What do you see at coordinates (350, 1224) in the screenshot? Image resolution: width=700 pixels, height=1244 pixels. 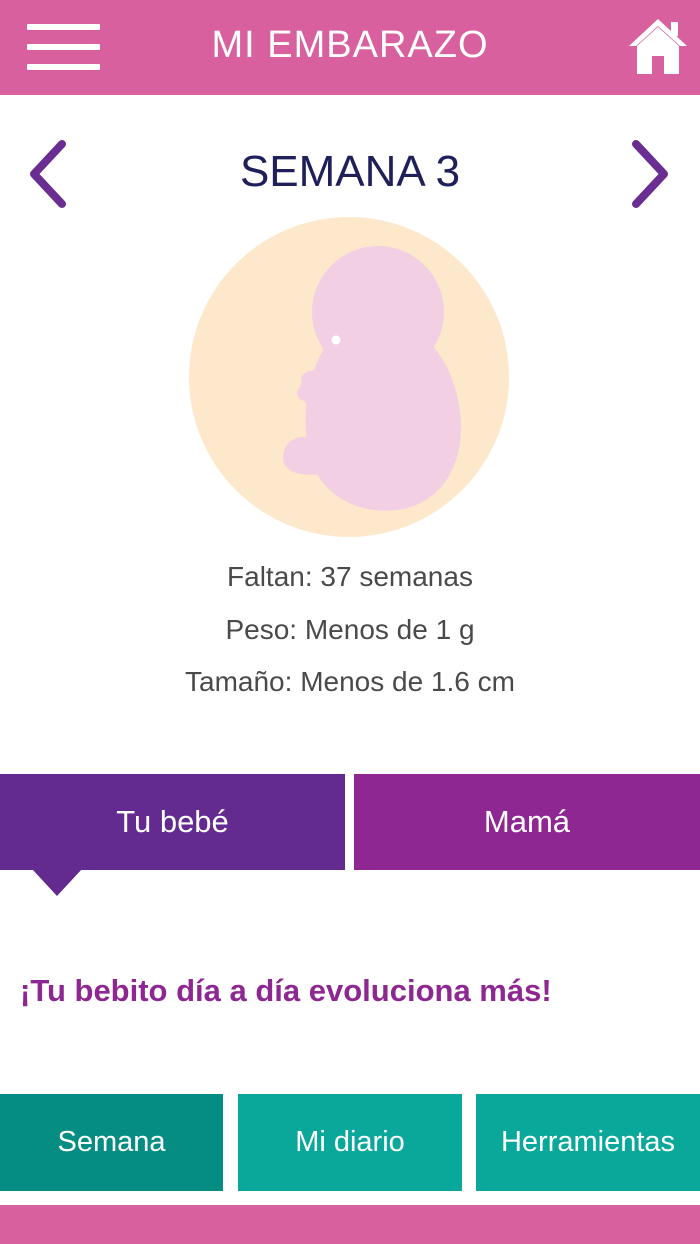 I see `footer-bar` at bounding box center [350, 1224].